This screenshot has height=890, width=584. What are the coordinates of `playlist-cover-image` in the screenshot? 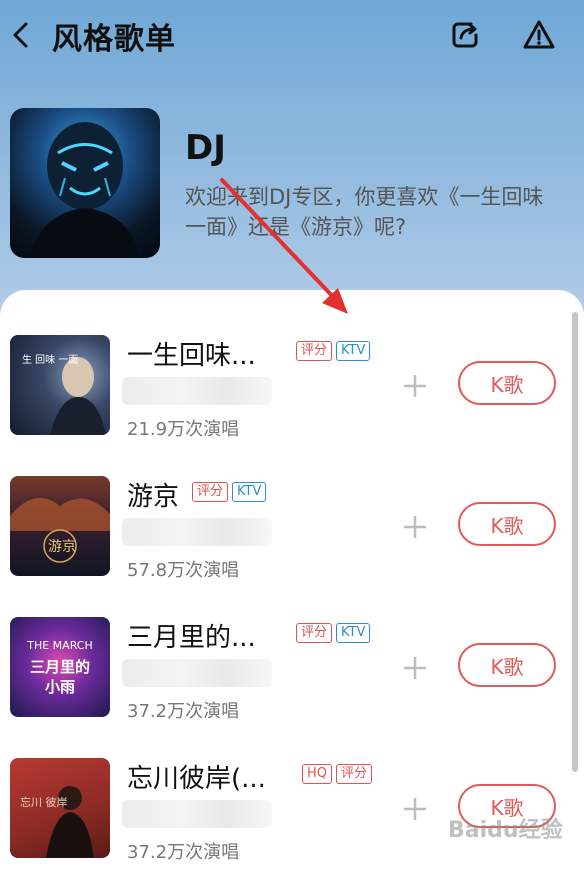 It's located at (85, 183).